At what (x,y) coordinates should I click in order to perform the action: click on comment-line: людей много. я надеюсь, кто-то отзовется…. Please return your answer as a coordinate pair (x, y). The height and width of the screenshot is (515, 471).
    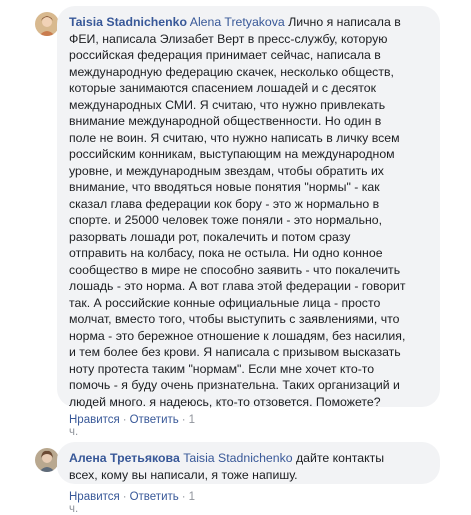
    Looking at the image, I should click on (225, 401).